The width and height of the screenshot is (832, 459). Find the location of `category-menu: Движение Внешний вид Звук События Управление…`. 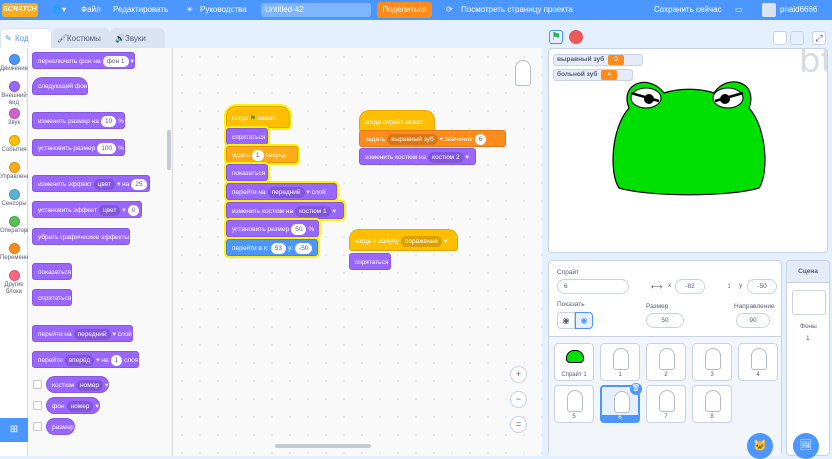

category-menu: Движение Внешний вид Звук События Управление… is located at coordinates (18, 252).